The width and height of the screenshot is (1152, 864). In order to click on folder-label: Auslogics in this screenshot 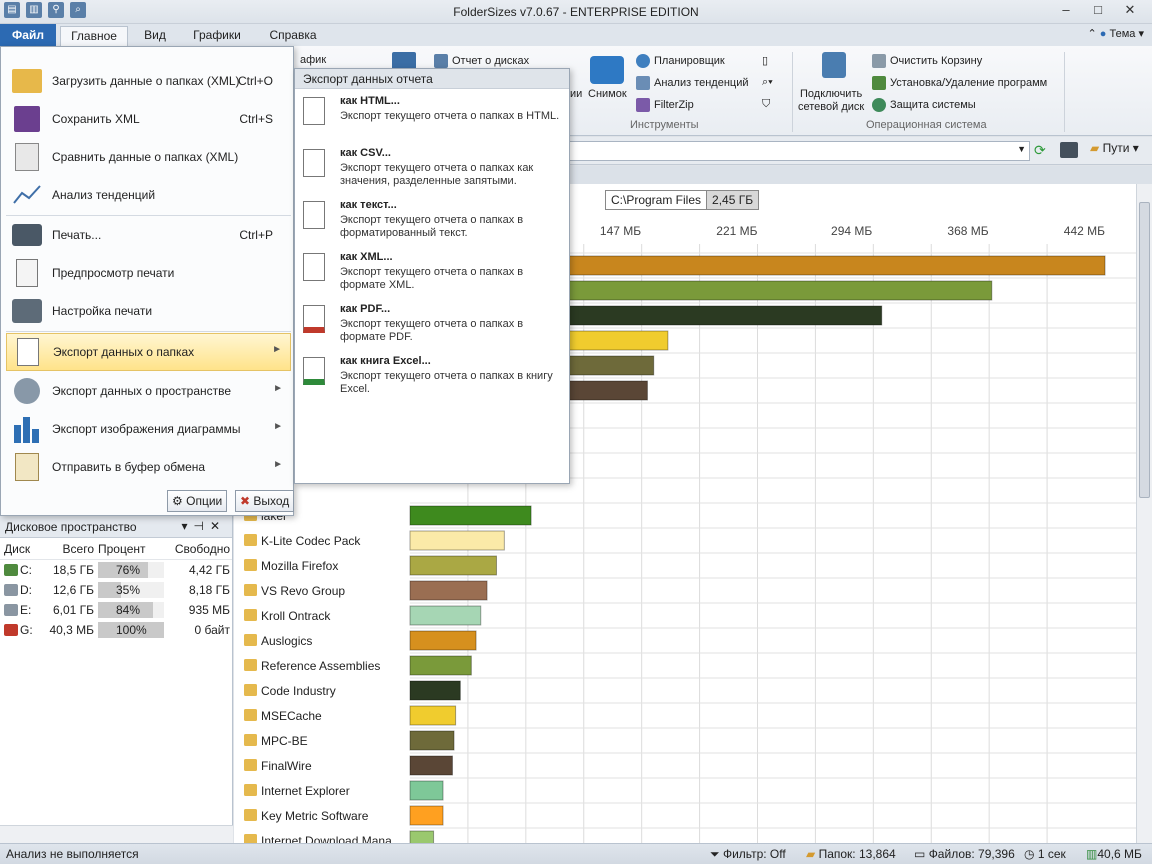, I will do `click(286, 641)`.